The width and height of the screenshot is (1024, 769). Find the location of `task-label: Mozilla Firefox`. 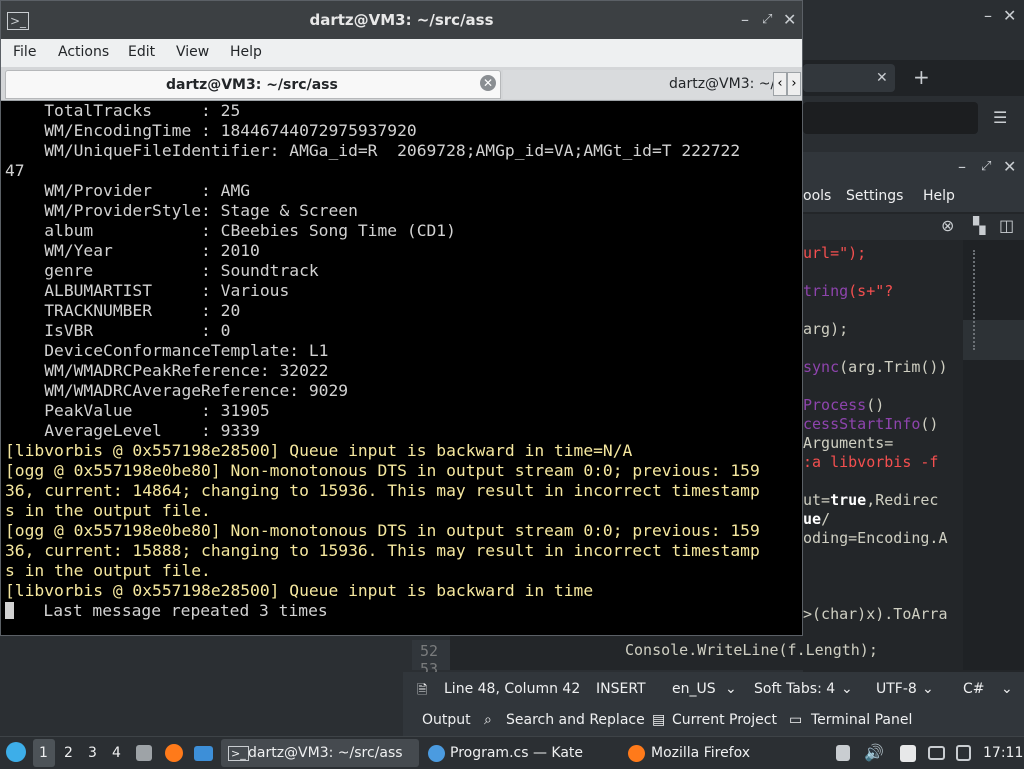

task-label: Mozilla Firefox is located at coordinates (700, 753).